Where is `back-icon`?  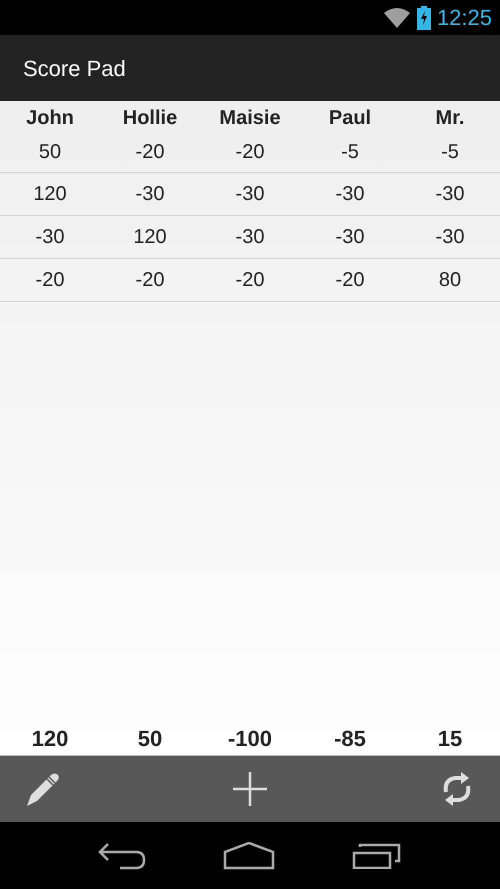
back-icon is located at coordinates (122, 856).